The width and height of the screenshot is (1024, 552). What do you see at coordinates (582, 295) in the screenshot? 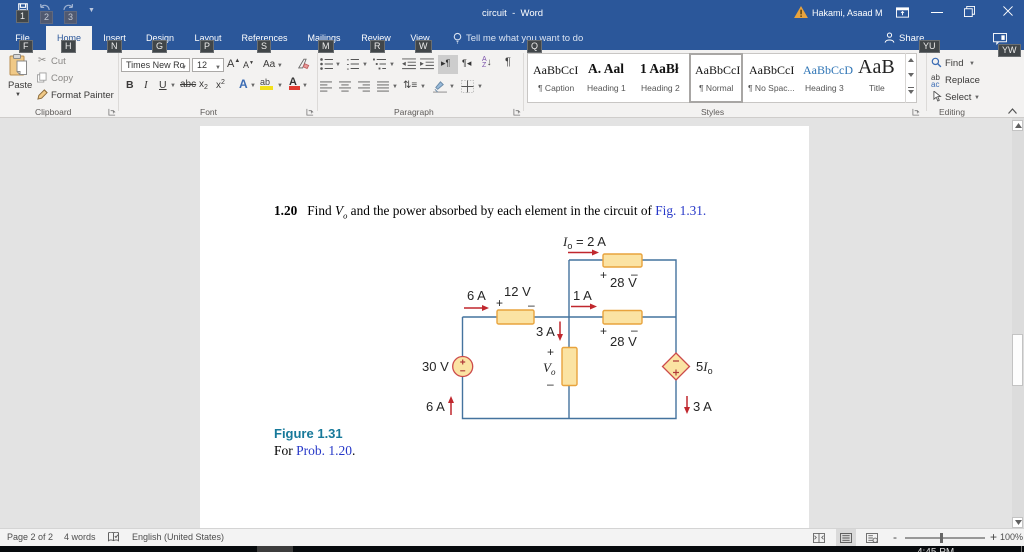
I see `svg-text: 1 A` at bounding box center [582, 295].